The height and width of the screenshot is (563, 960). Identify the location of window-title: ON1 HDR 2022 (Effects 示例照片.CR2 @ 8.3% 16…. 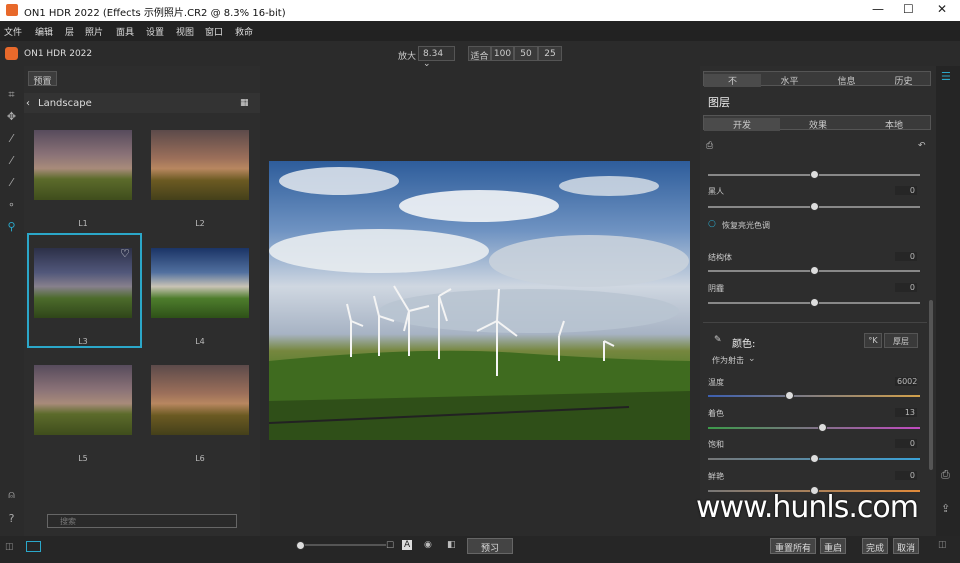
(155, 13).